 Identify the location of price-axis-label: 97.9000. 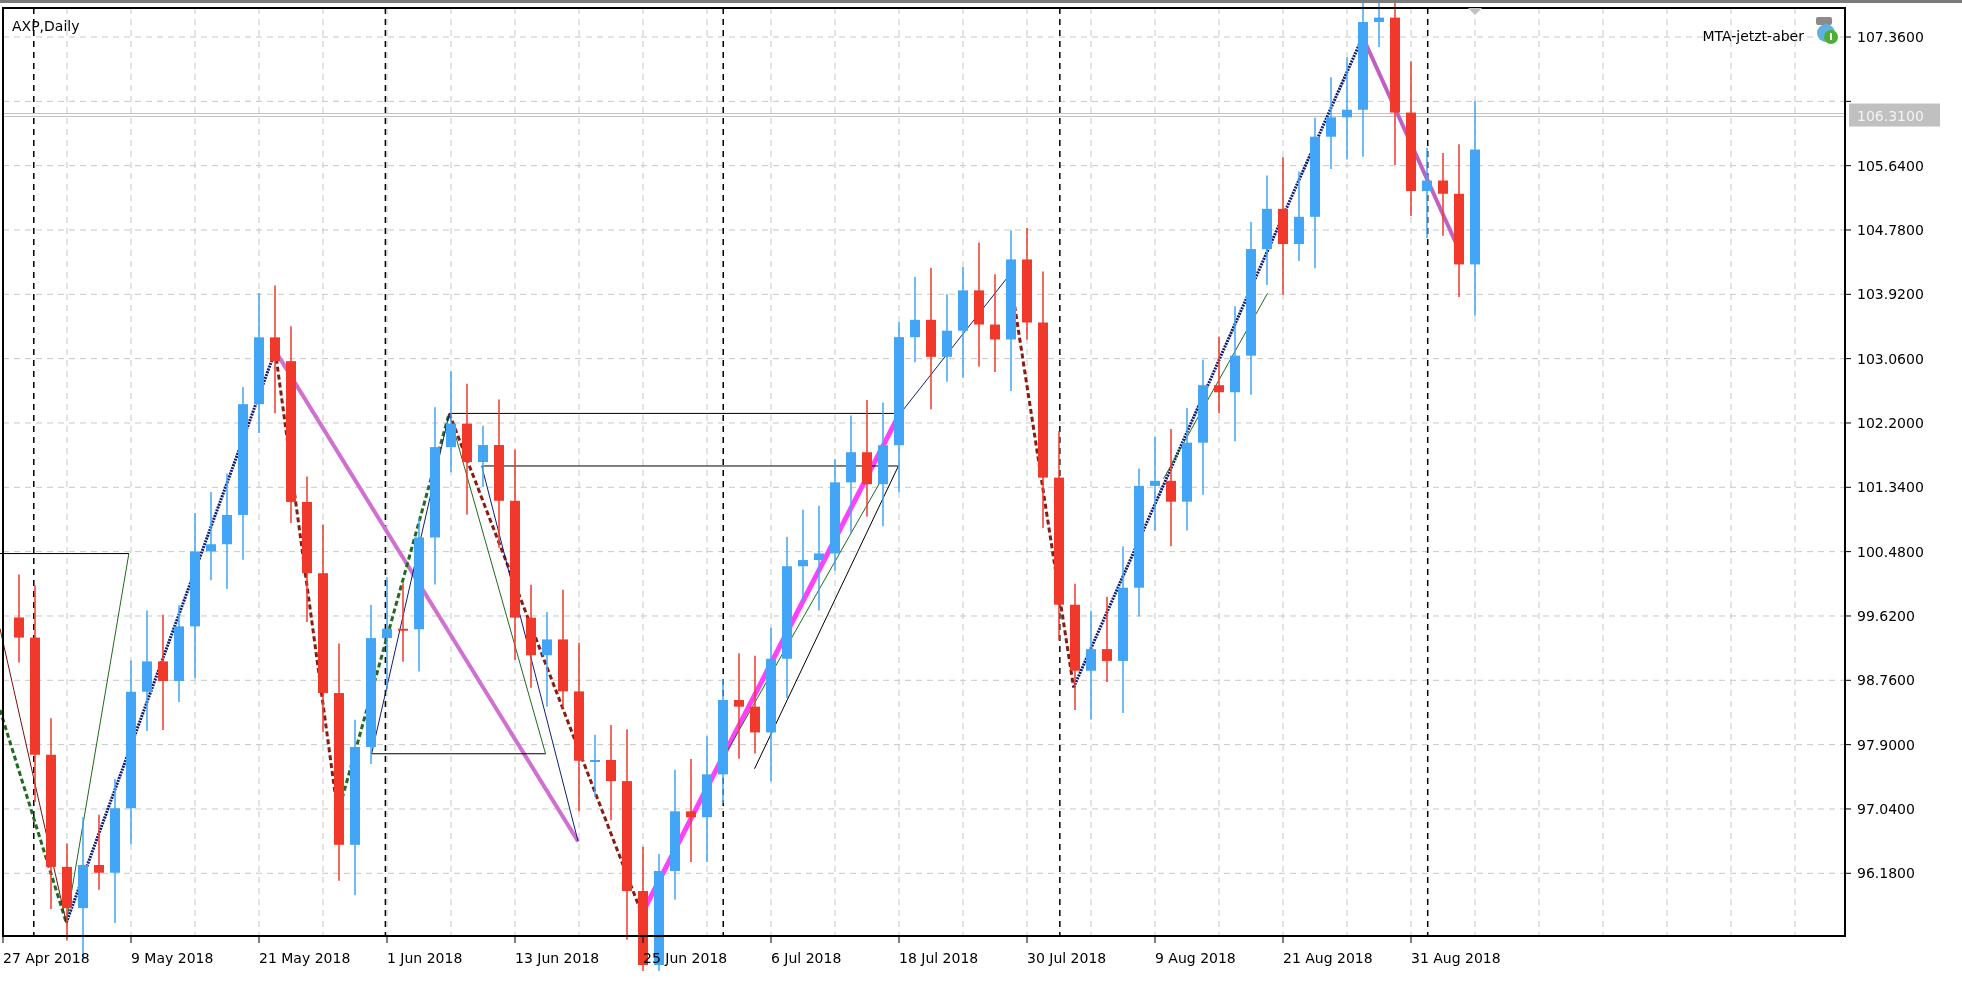
(1886, 744).